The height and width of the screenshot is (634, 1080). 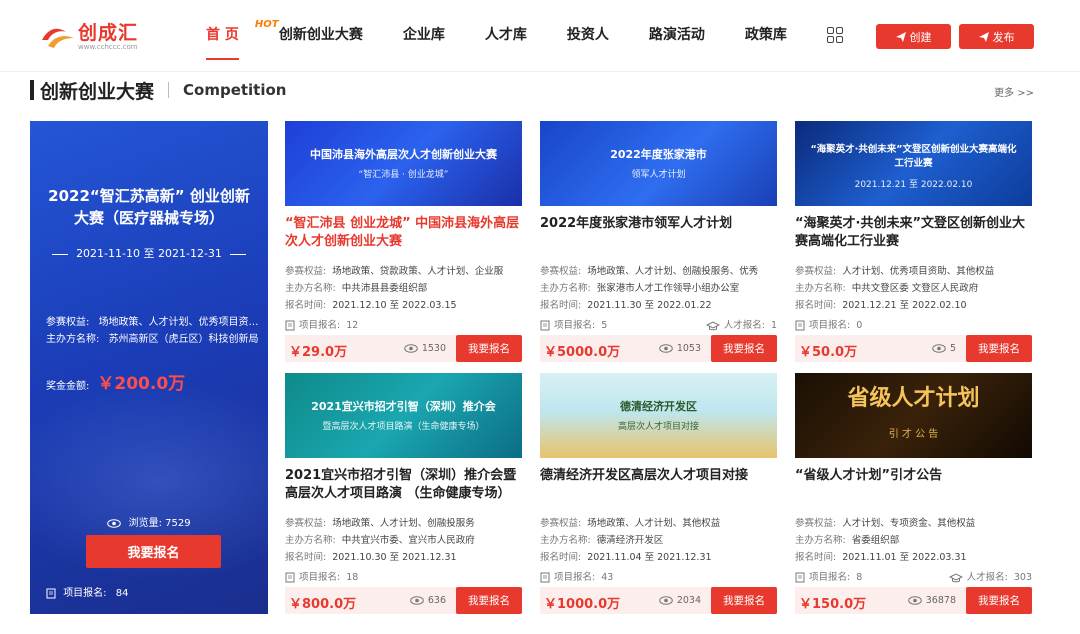 I want to click on card-title: 2021宜兴市招才引智（深圳）推介会暨高层次人才项目路演 （生命健康专场）, so click(x=403, y=485).